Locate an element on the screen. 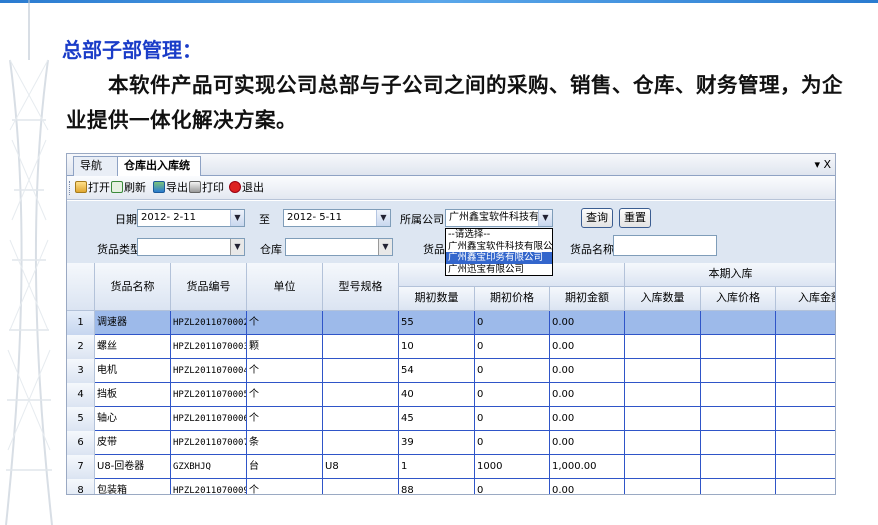 The width and height of the screenshot is (878, 525). refresh-button: 刷新 is located at coordinates (128, 188).